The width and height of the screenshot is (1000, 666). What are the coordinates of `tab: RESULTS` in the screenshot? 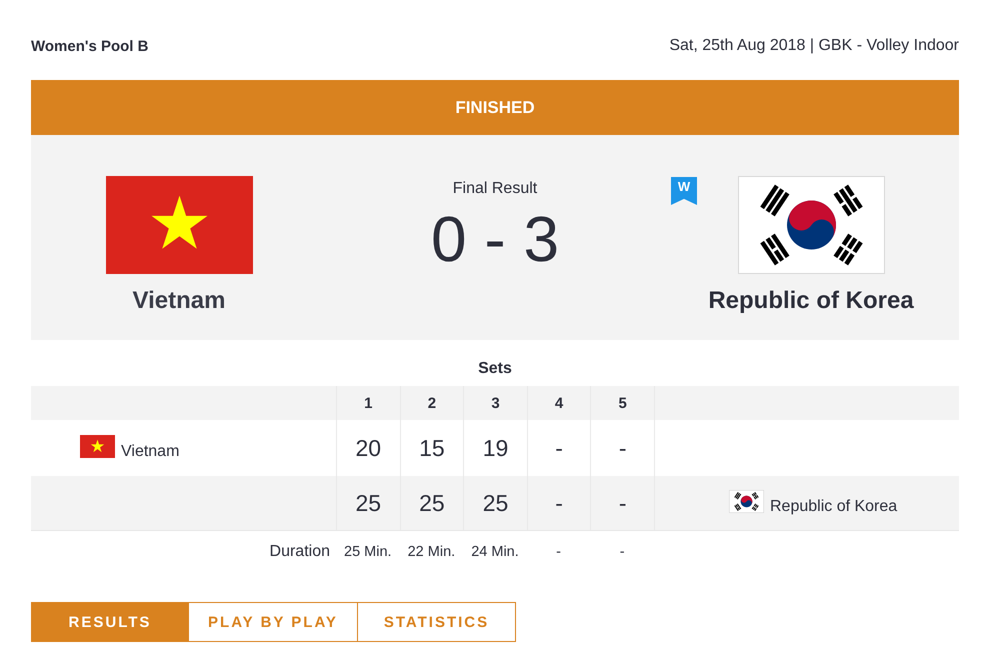 It's located at (110, 622).